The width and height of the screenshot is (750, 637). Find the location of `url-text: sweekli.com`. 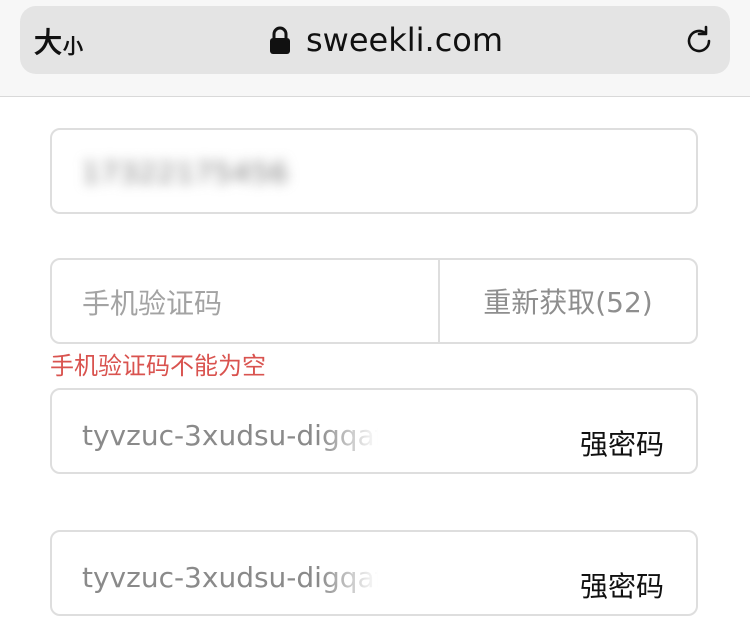

url-text: sweekli.com is located at coordinates (405, 40).